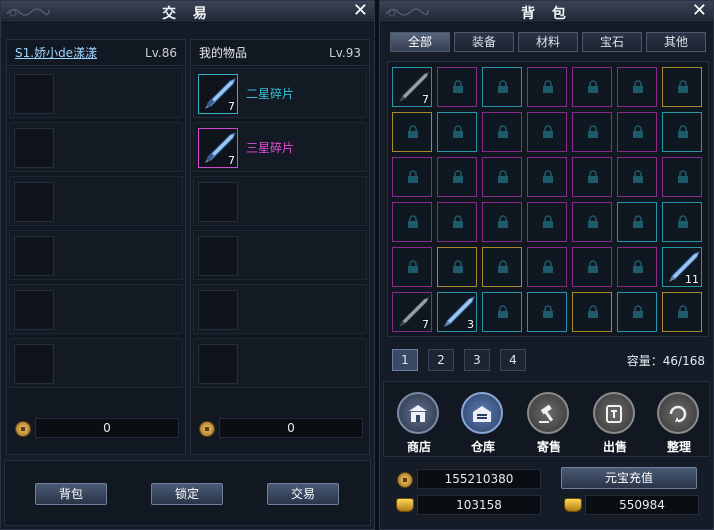  Describe the element at coordinates (676, 42) in the screenshot. I see `tab-other: 其他` at that location.